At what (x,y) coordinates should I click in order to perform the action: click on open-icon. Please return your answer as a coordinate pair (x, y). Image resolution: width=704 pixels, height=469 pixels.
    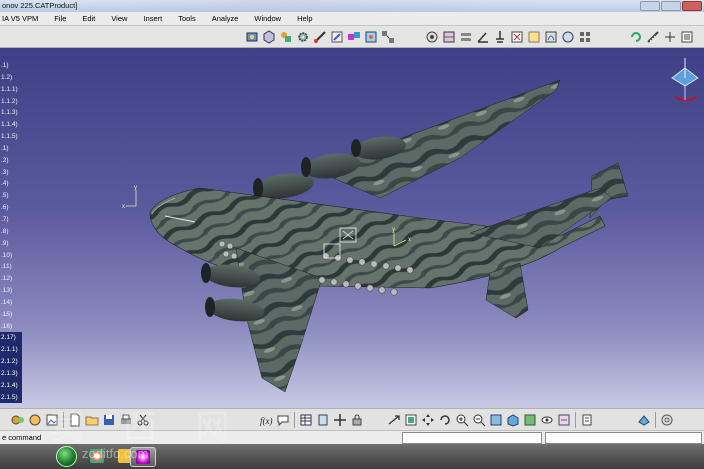
    Looking at the image, I should click on (92, 420).